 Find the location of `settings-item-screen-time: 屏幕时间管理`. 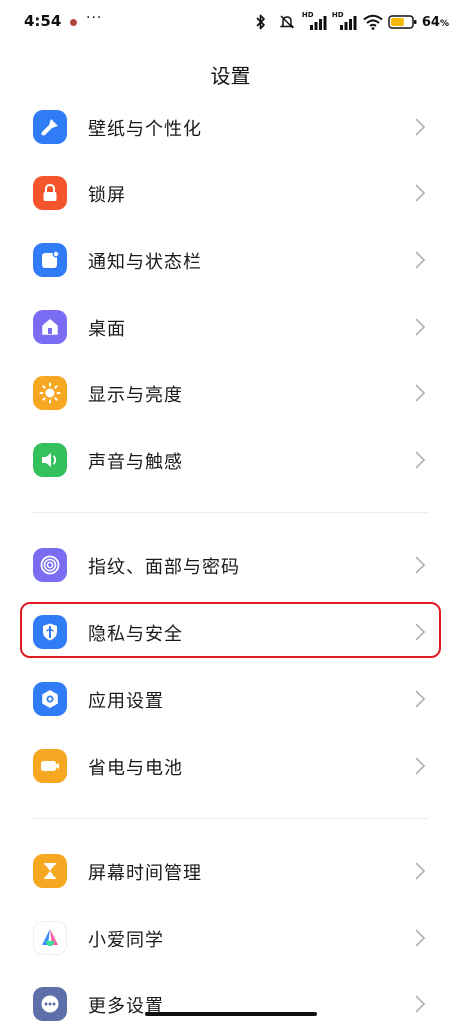

settings-item-screen-time: 屏幕时间管理 is located at coordinates (230, 871).